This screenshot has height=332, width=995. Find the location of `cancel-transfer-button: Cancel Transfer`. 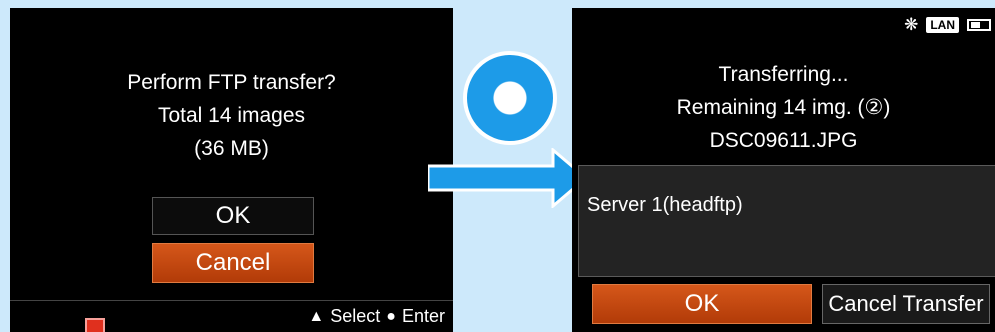

cancel-transfer-button: Cancel Transfer is located at coordinates (906, 304).